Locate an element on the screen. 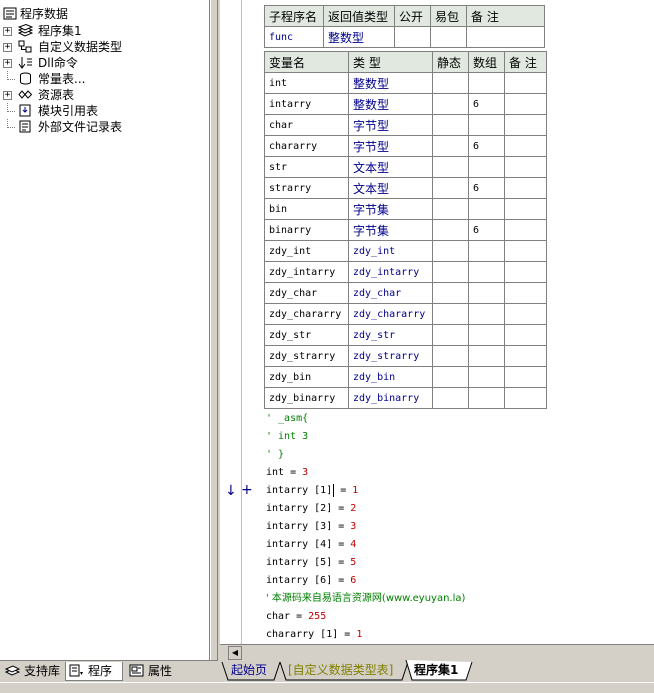  sub-public-cell is located at coordinates (412, 37).